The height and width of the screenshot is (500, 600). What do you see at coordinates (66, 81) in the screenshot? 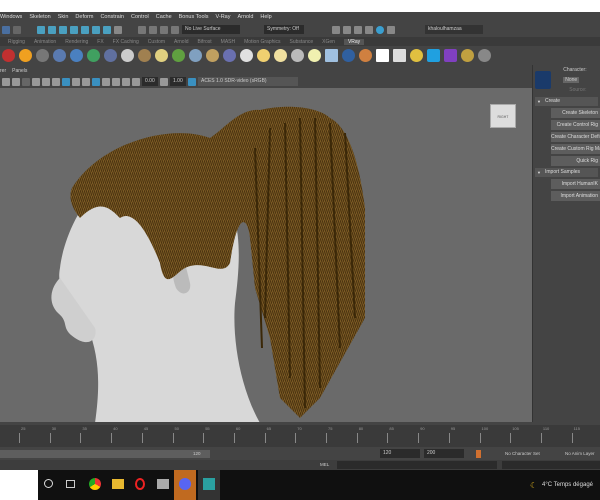
I see `lights-icon` at bounding box center [66, 81].